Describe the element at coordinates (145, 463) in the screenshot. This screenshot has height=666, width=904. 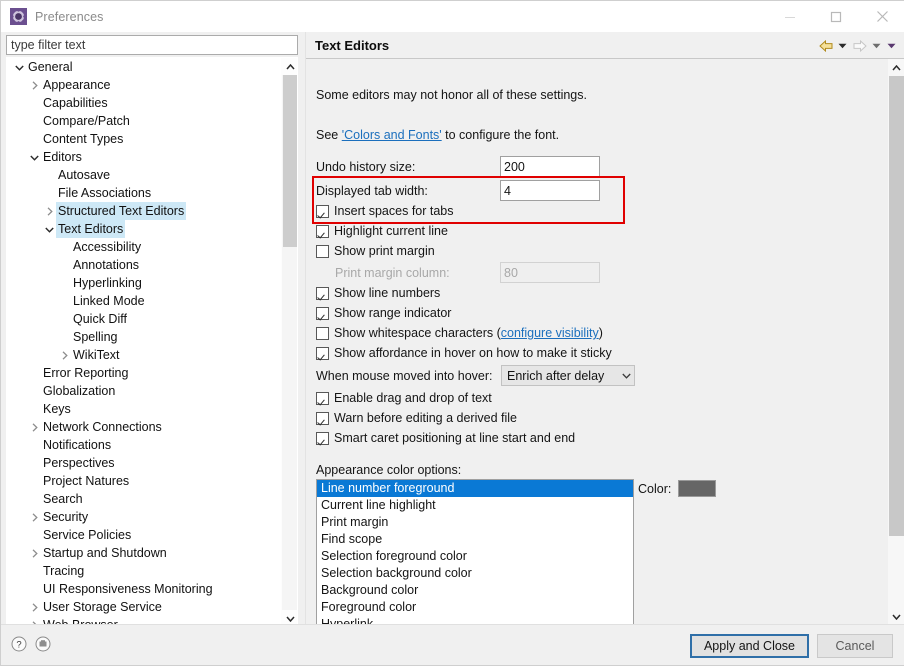
I see `sidebar-item-perspectives: Perspectives` at that location.